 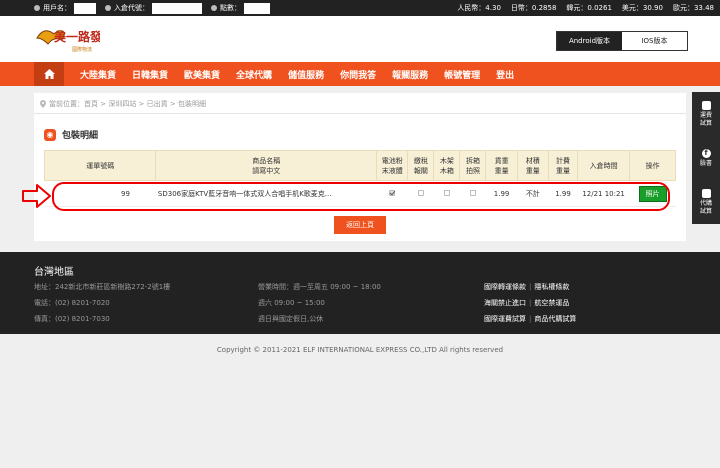 What do you see at coordinates (80, 136) in the screenshot?
I see `section-title-text: 包裝明細` at bounding box center [80, 136].